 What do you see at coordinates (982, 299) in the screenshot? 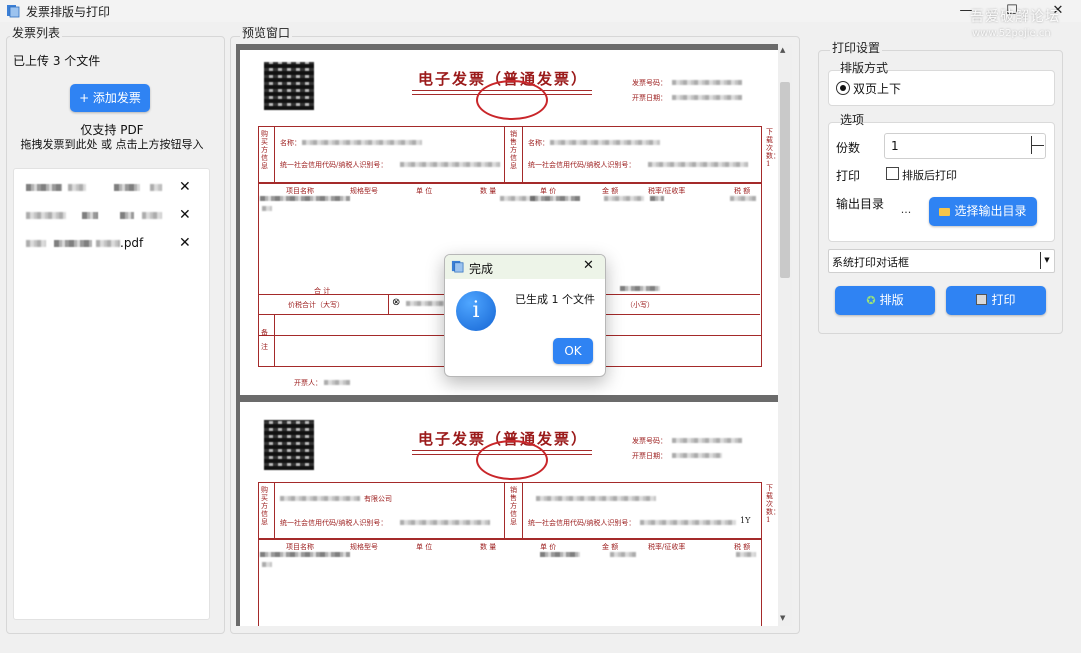
I see `printer-icon` at bounding box center [982, 299].